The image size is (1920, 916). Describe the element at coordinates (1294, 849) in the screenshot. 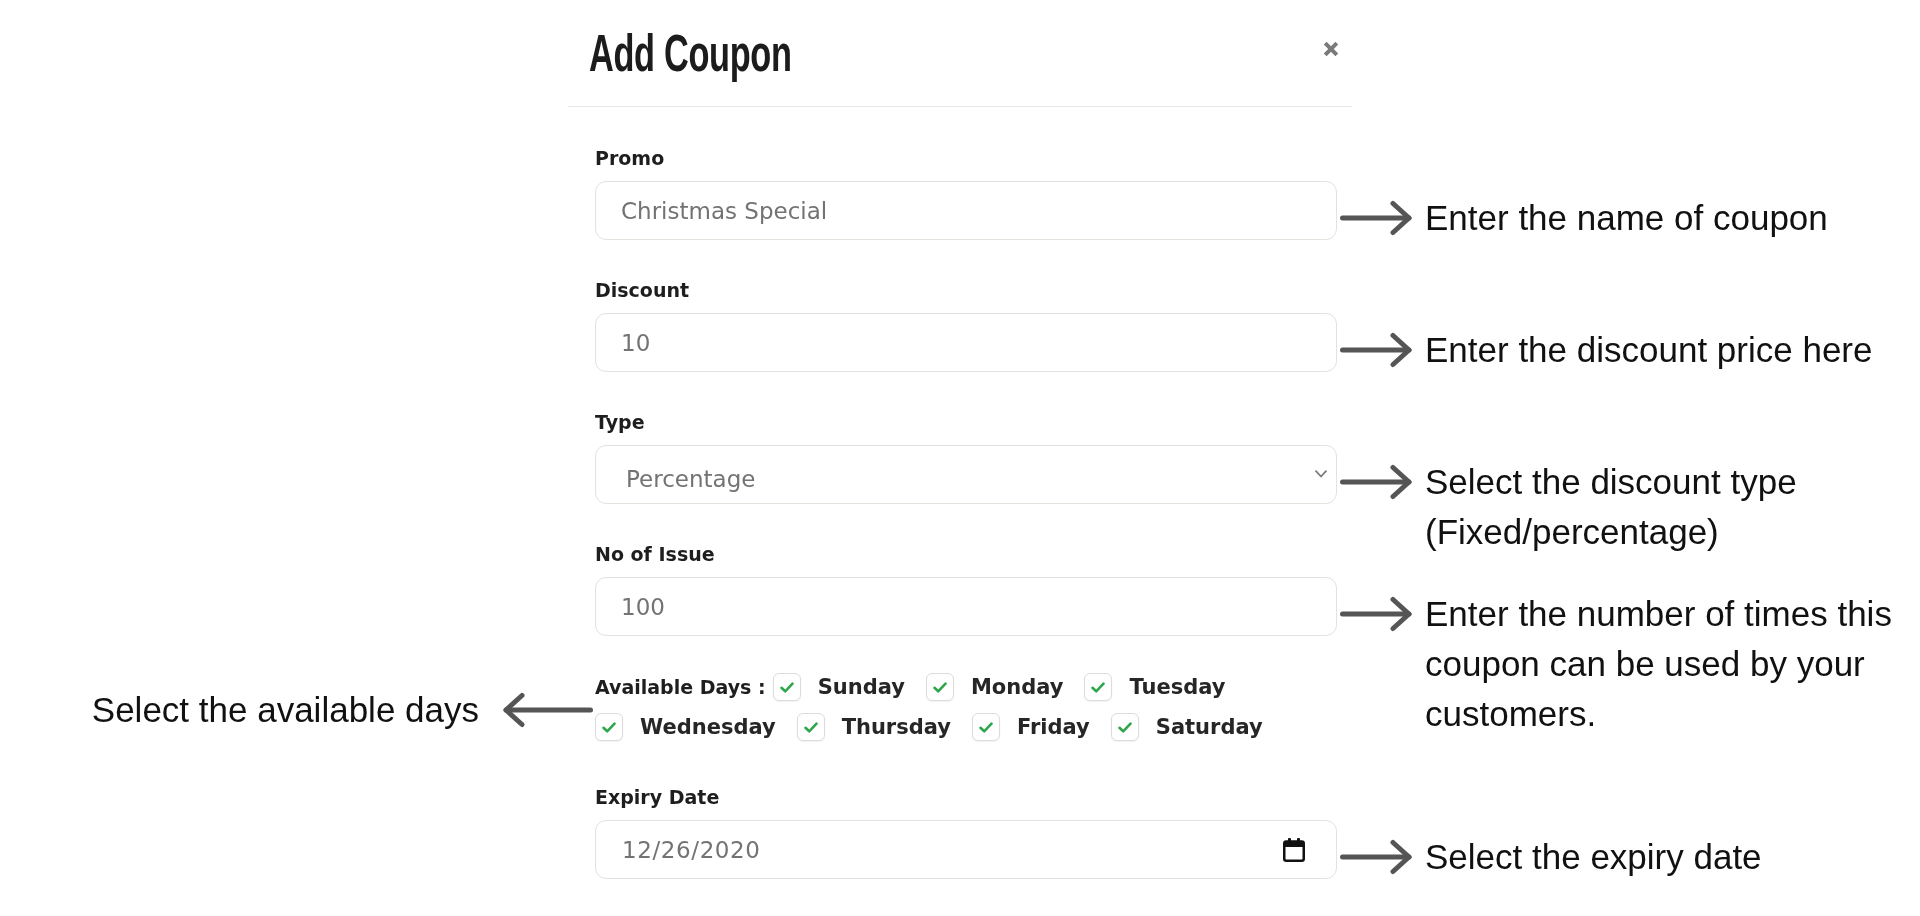

I see `calendar-icon` at that location.